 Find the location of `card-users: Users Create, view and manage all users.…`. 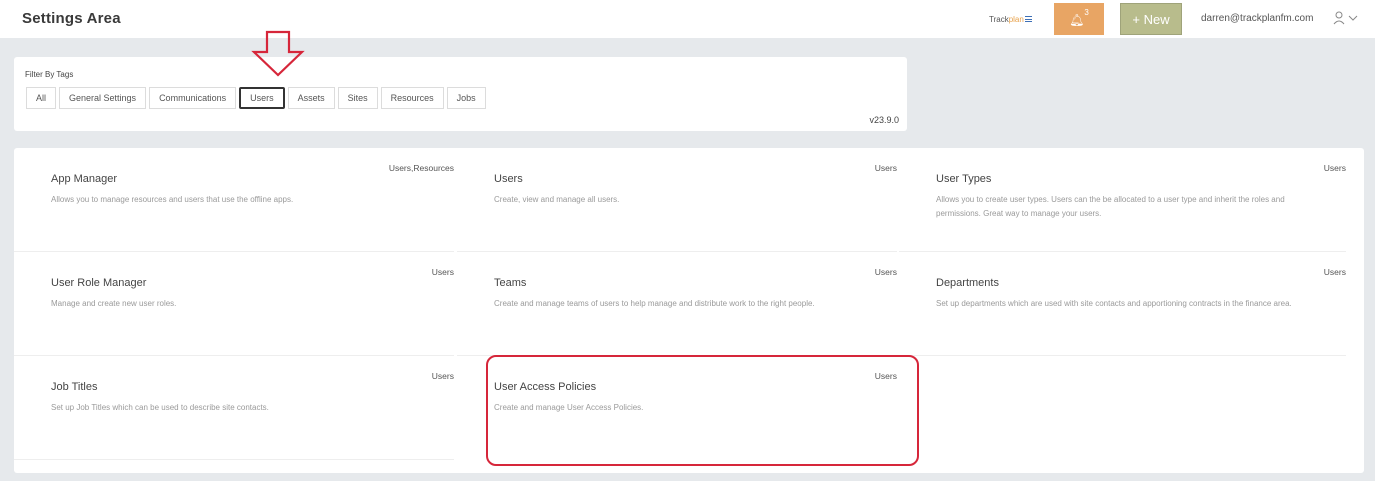

card-users: Users Create, view and manage all users.… is located at coordinates (677, 200).